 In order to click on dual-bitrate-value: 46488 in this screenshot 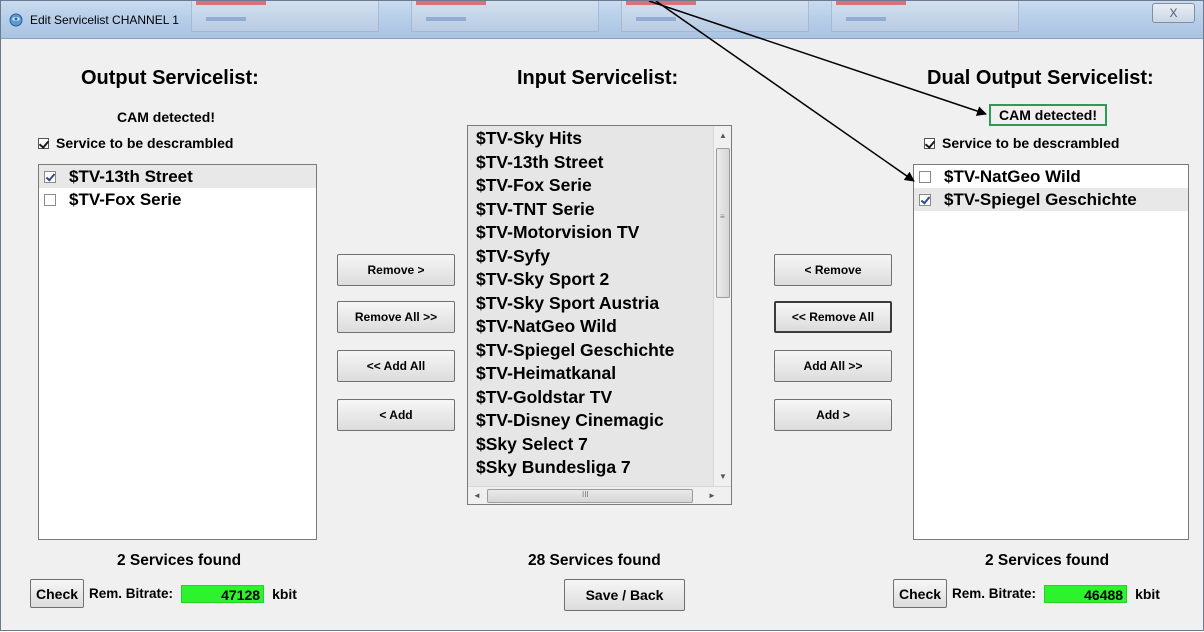, I will do `click(1086, 593)`.